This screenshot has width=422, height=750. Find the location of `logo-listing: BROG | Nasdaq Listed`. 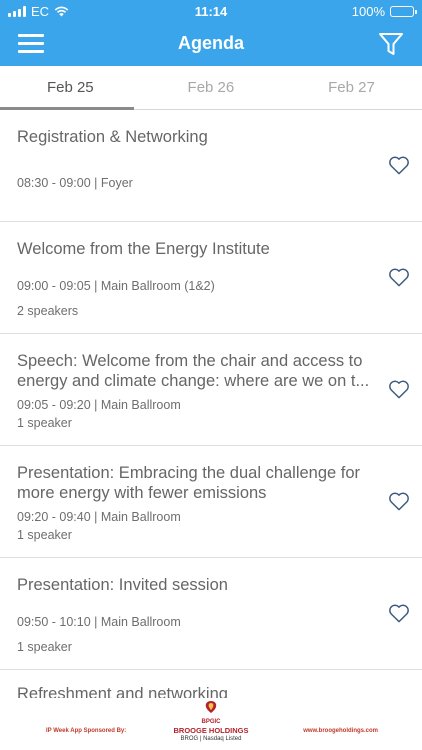

logo-listing: BROG | Nasdaq Listed is located at coordinates (211, 739).